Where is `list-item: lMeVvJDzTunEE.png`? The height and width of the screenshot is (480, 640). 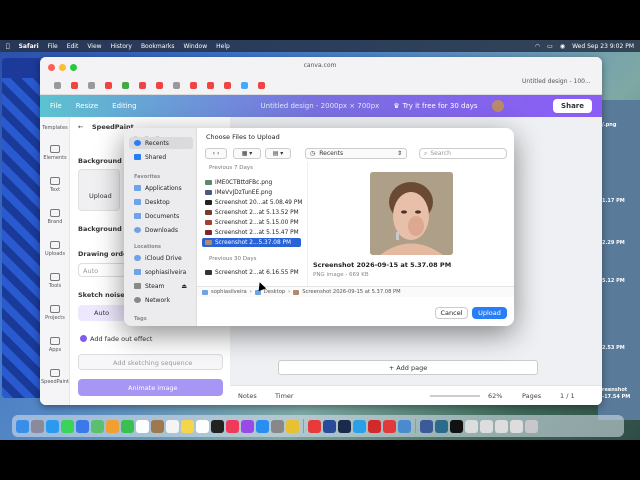
list-item: lMeVvJDzTunEE.png is located at coordinates (251, 192).